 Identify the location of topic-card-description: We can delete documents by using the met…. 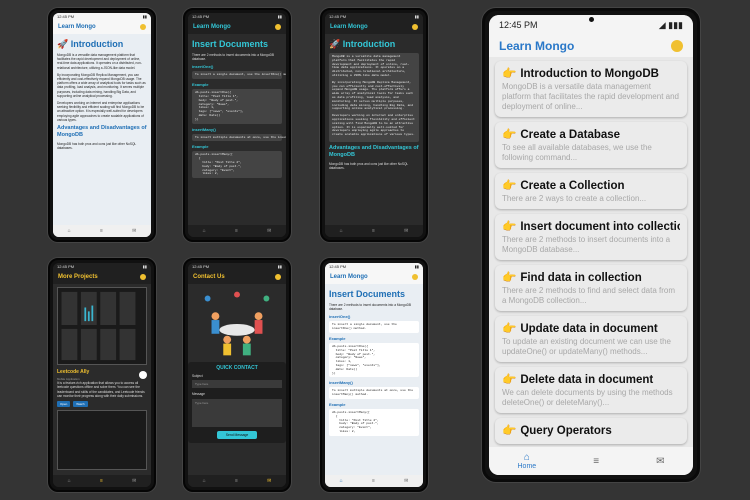
(587, 397).